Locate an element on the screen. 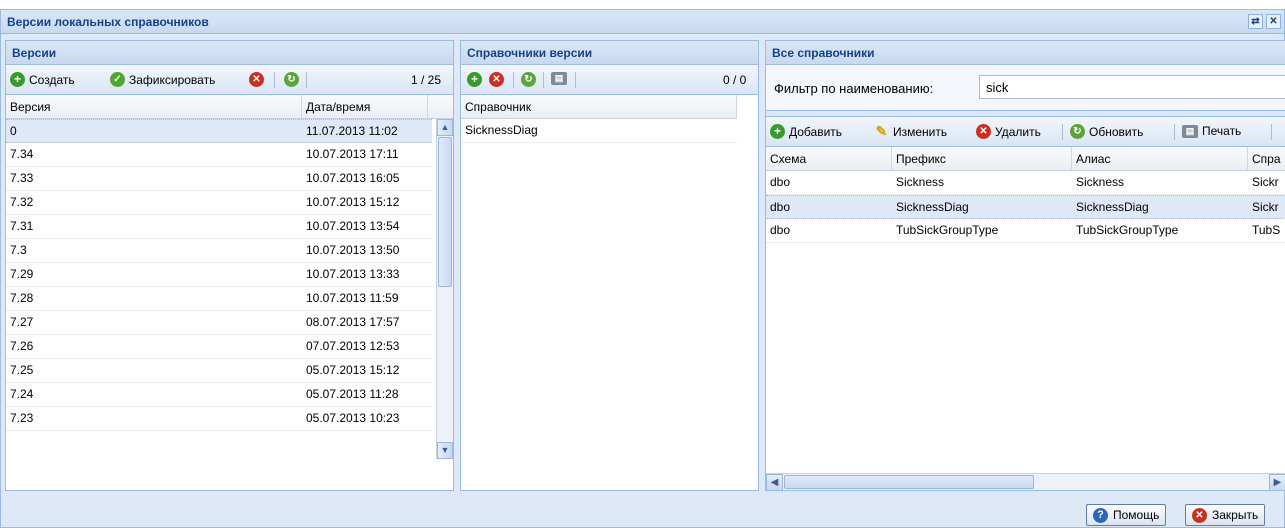 The height and width of the screenshot is (528, 1285). all-dicts-column-header: Схема Префикс Алиас Спра is located at coordinates (1025, 159).